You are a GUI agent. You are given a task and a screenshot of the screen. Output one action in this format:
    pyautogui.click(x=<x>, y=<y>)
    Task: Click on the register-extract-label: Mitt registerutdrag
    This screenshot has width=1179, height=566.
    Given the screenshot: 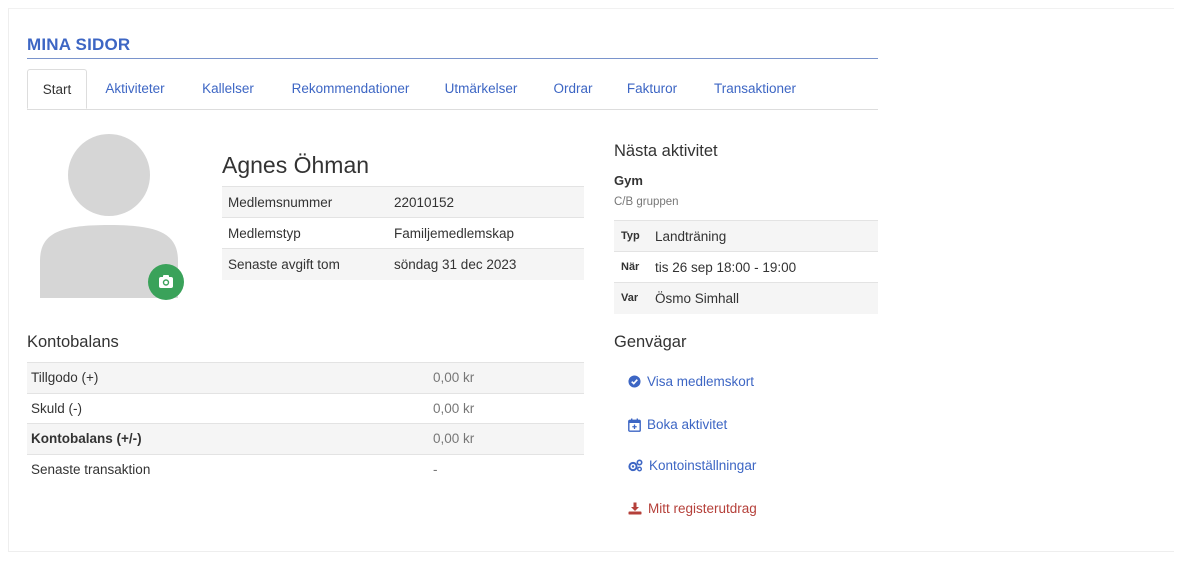 What is the action you would take?
    pyautogui.click(x=702, y=508)
    